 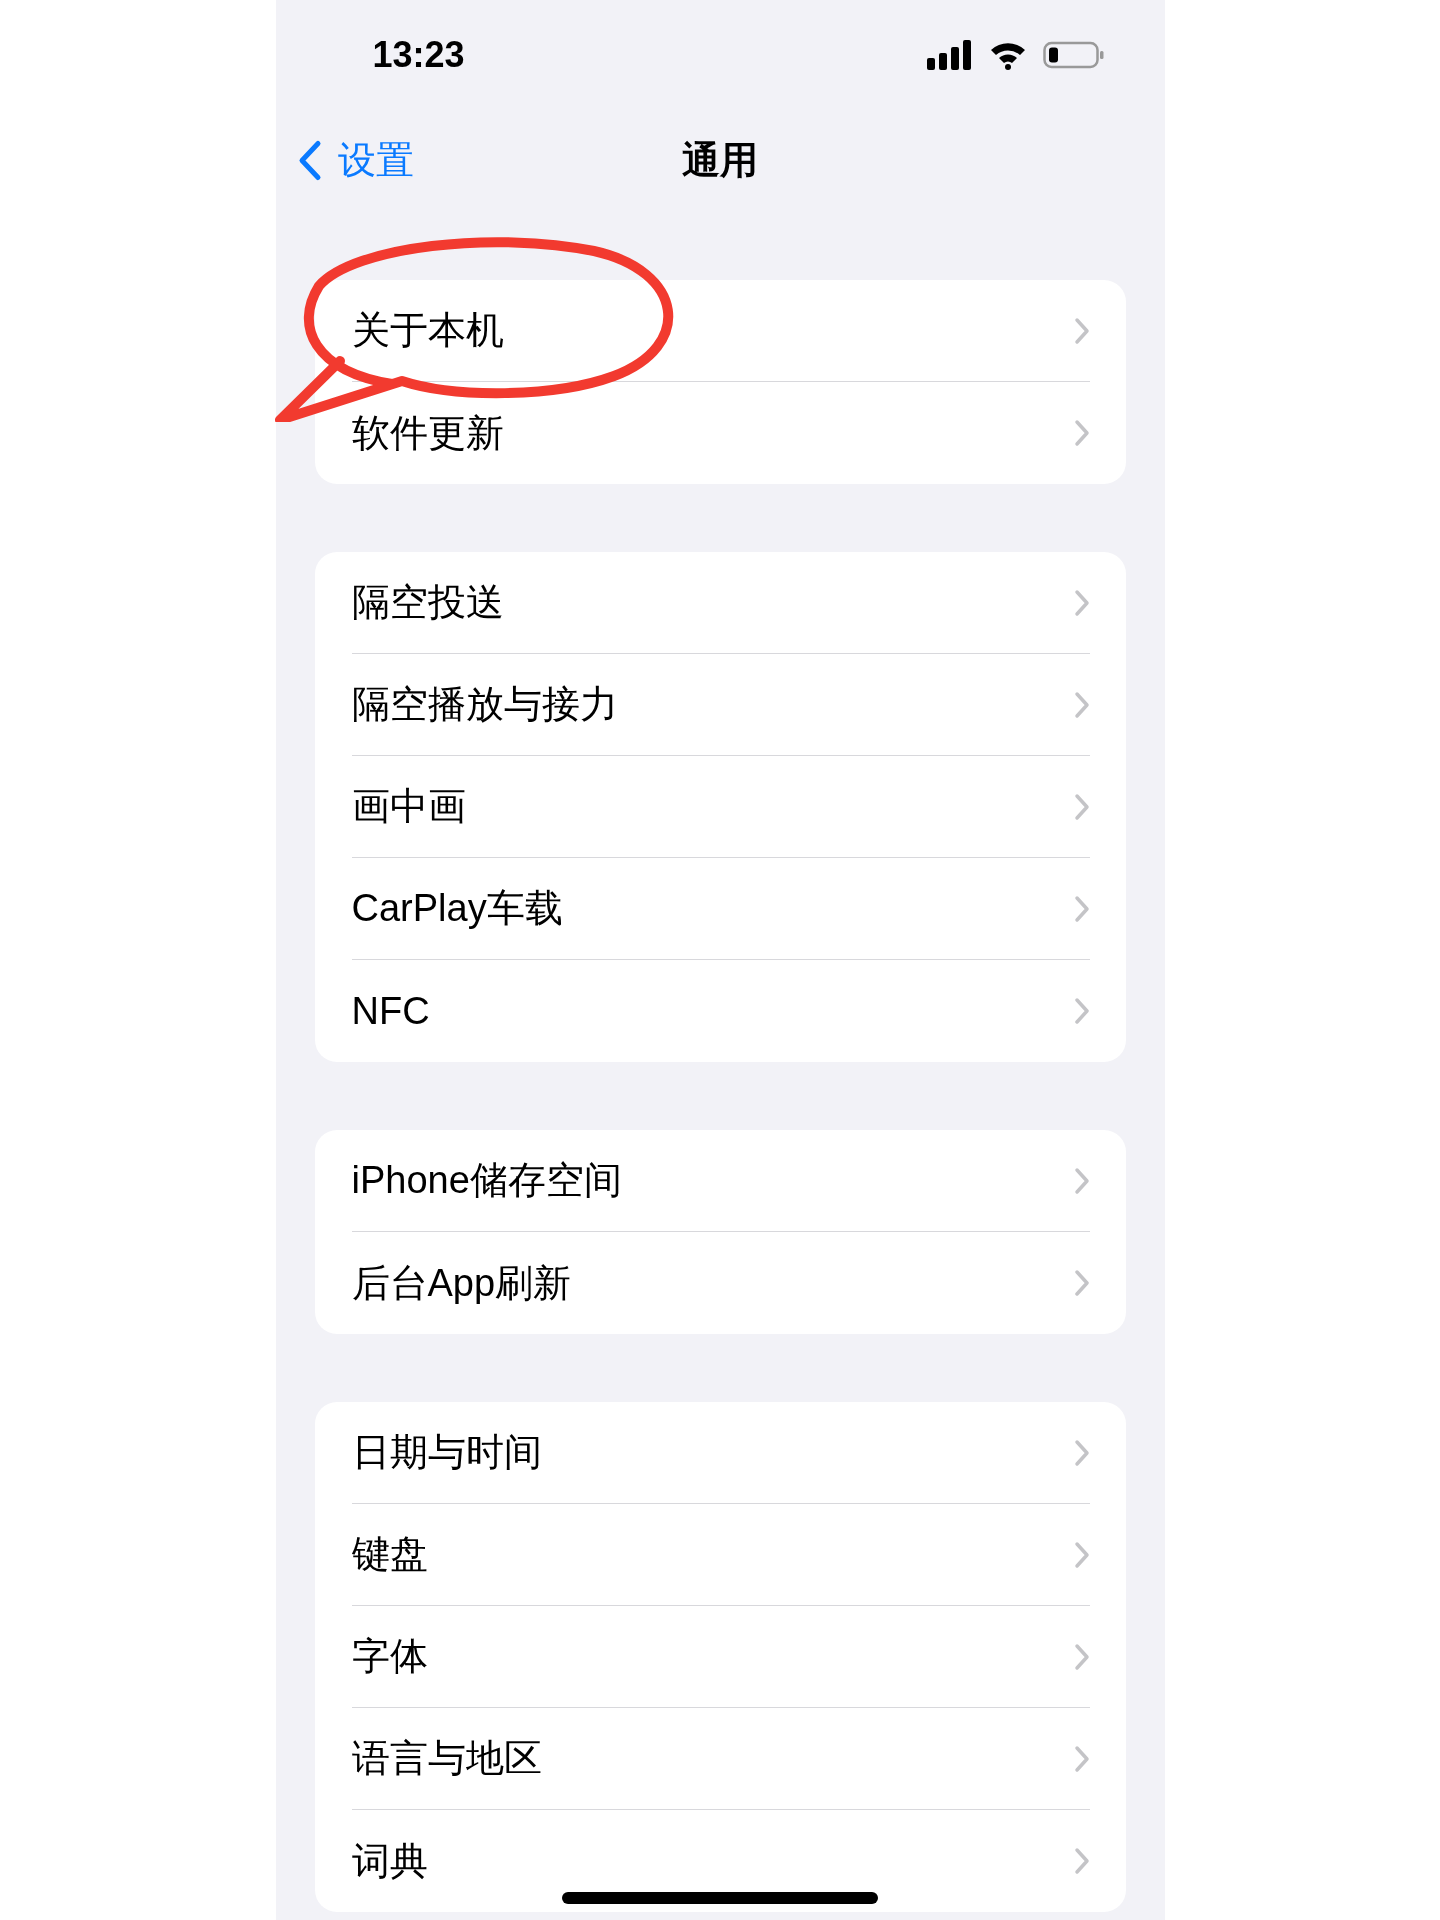 I want to click on battery-icon, so click(x=1073, y=55).